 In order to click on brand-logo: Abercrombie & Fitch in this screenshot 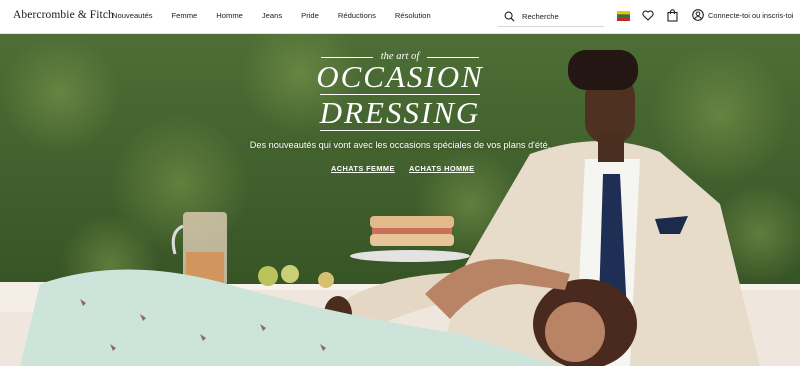, I will do `click(63, 15)`.